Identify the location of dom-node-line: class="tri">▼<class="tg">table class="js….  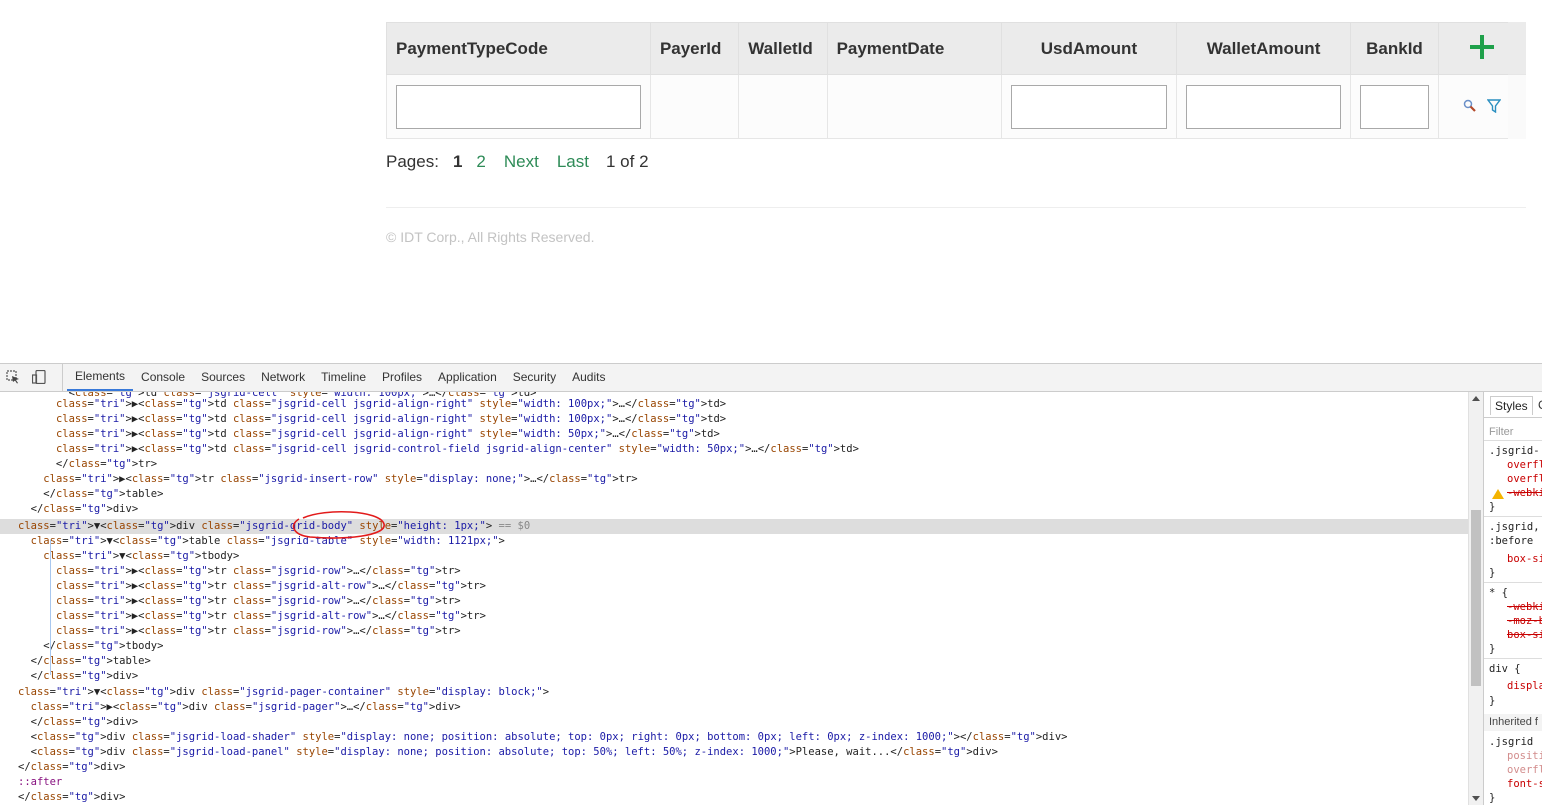
(734, 541).